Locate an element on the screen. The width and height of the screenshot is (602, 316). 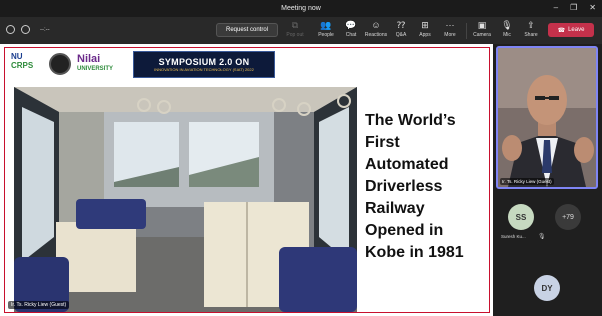
toolbar-left: --:-- is located at coordinates (28, 29).